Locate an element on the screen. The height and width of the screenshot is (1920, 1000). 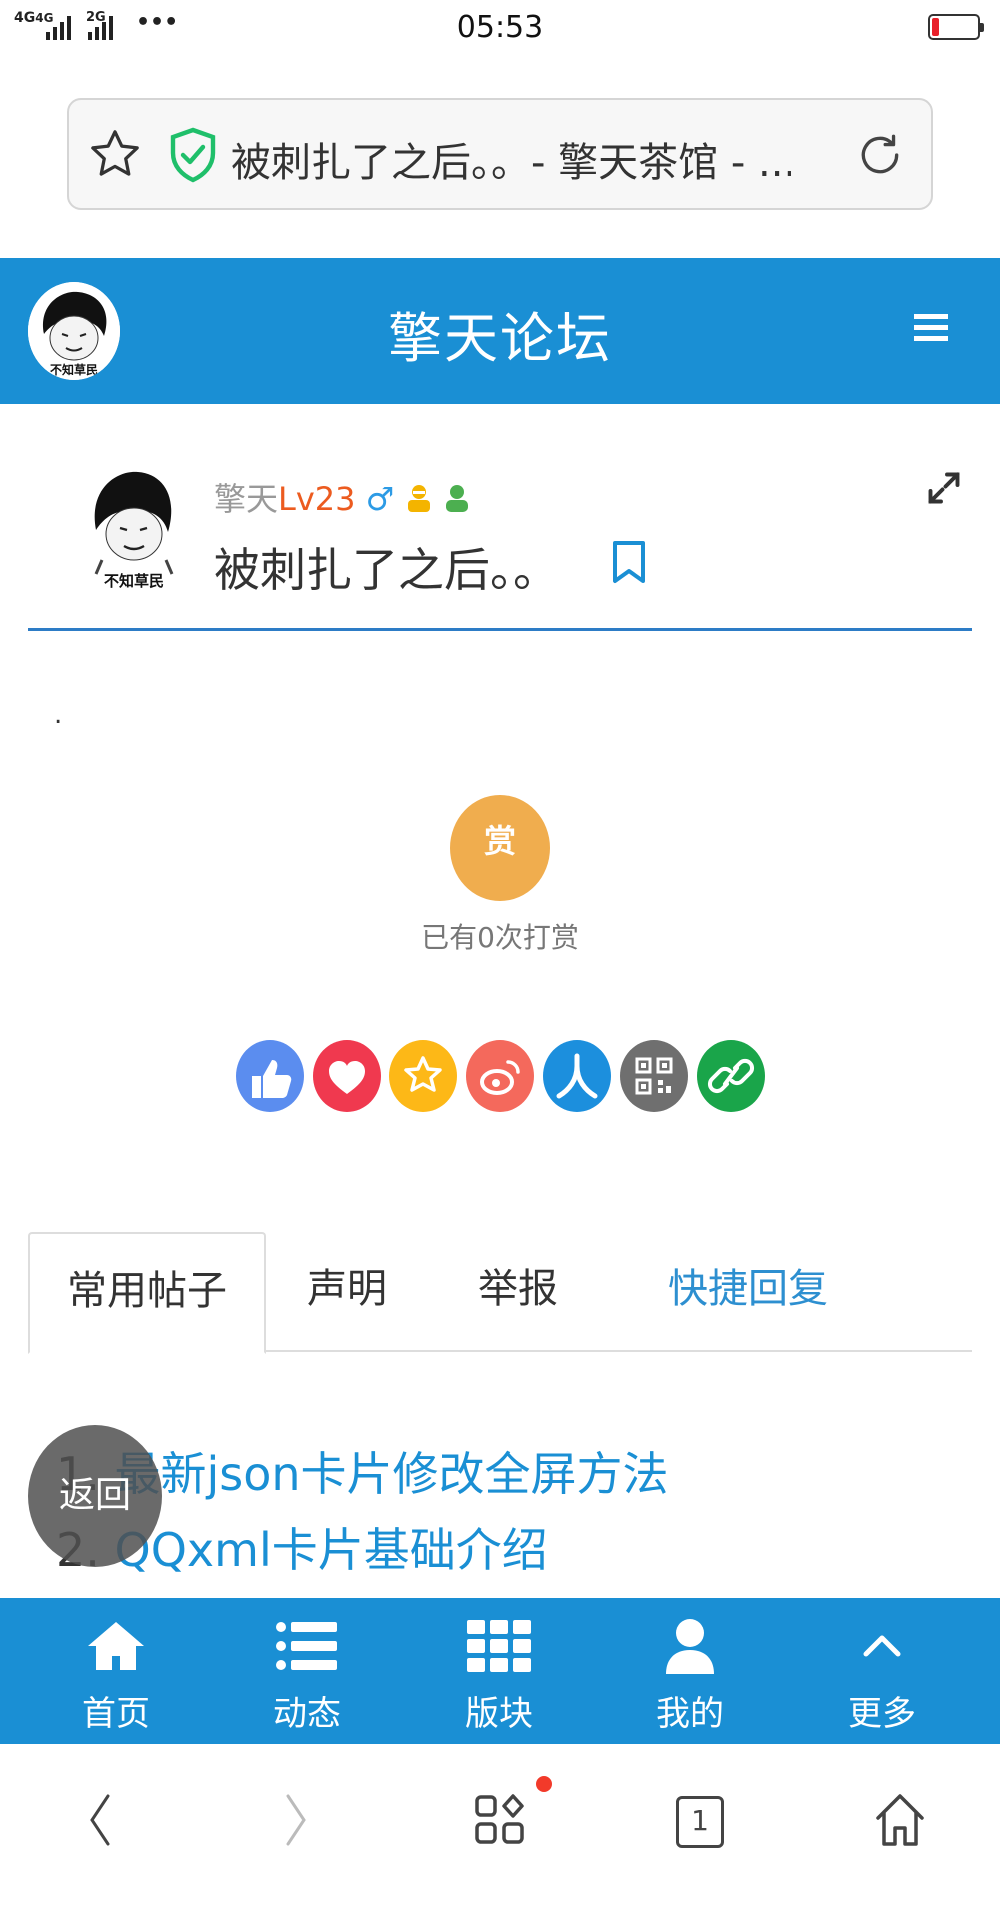
nav-activity-label: 动态 is located at coordinates (307, 1714).